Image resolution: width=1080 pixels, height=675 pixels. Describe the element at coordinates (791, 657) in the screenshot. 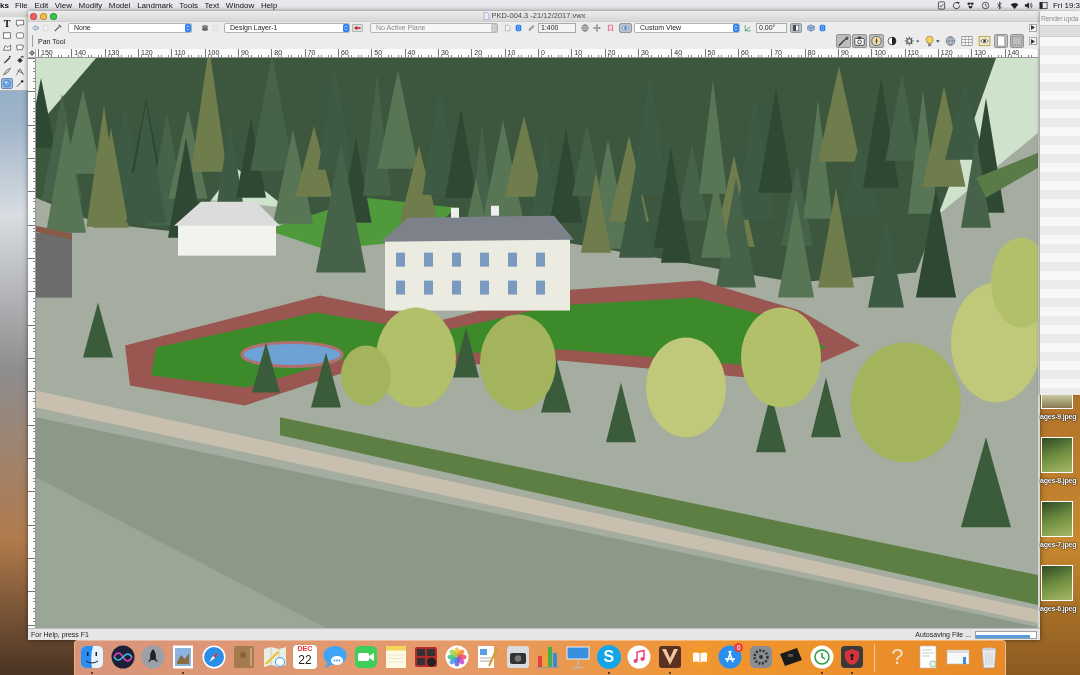

I see `wallet-icon` at that location.